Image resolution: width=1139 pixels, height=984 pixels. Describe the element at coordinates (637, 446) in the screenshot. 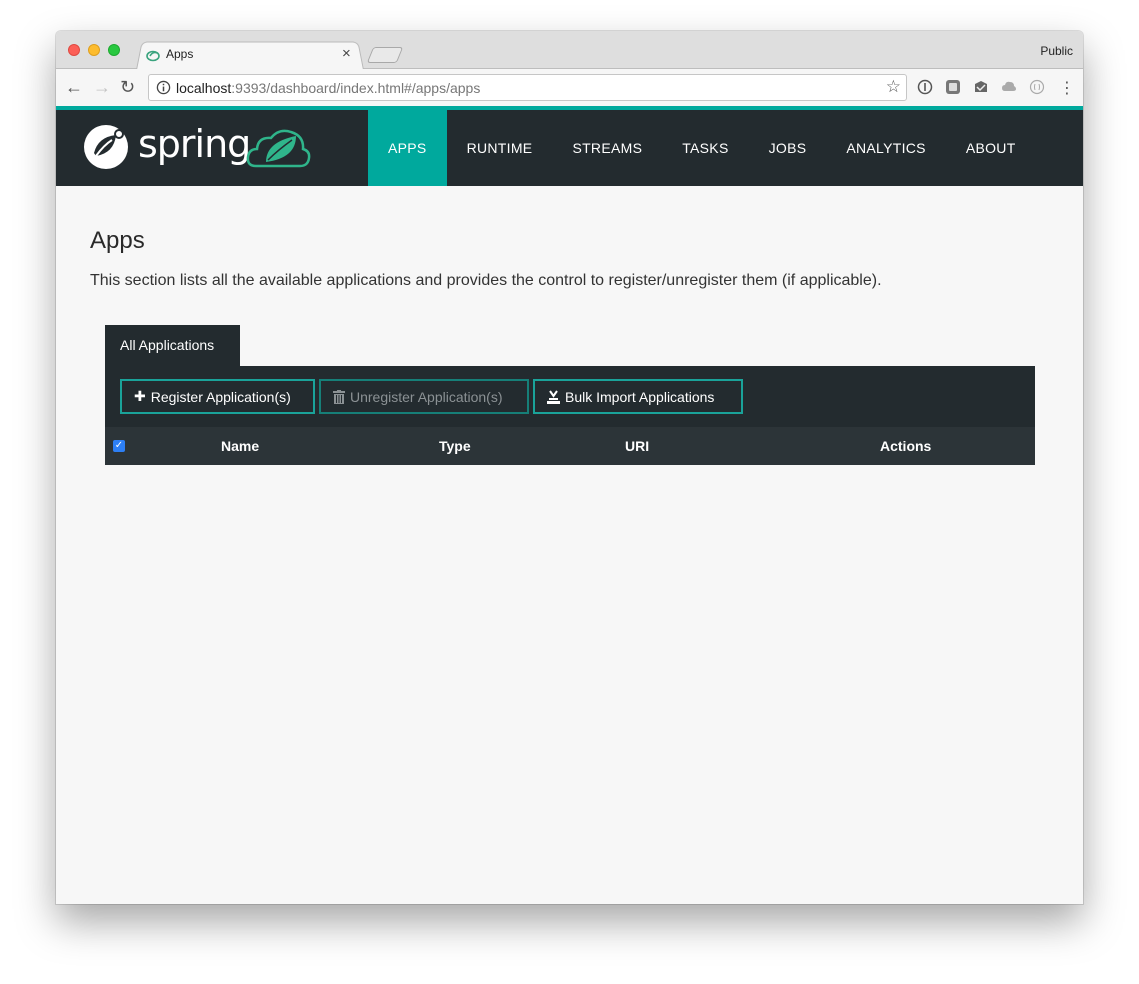

I see `column-header-uri: URI` at that location.